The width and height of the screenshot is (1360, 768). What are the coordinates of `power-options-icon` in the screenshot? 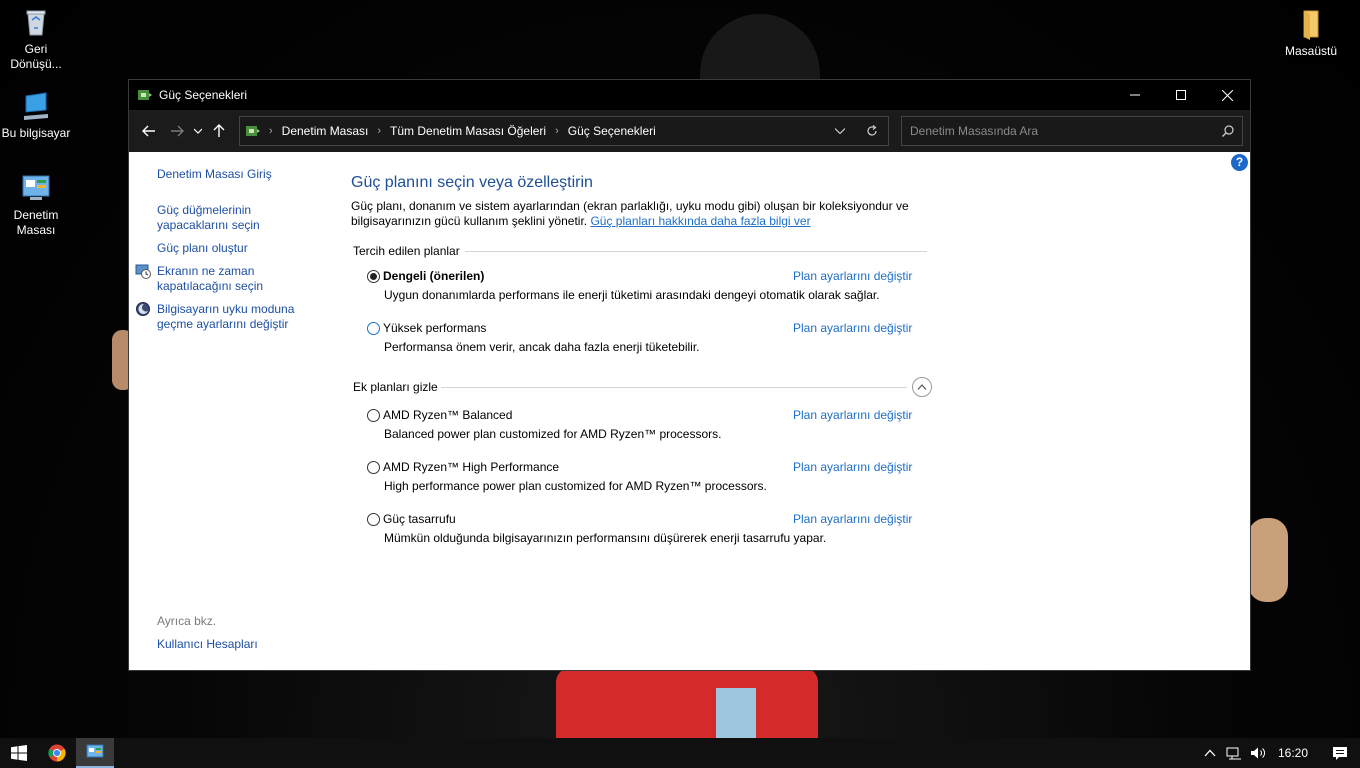 It's located at (145, 95).